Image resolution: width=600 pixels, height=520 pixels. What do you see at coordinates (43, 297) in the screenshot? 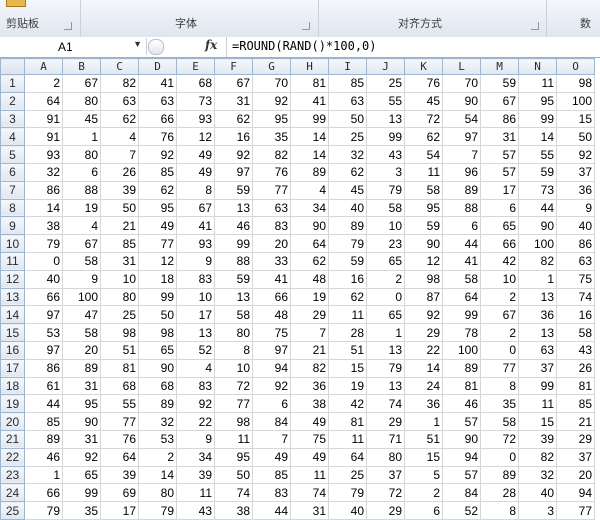
I see `cell: 66` at bounding box center [43, 297].